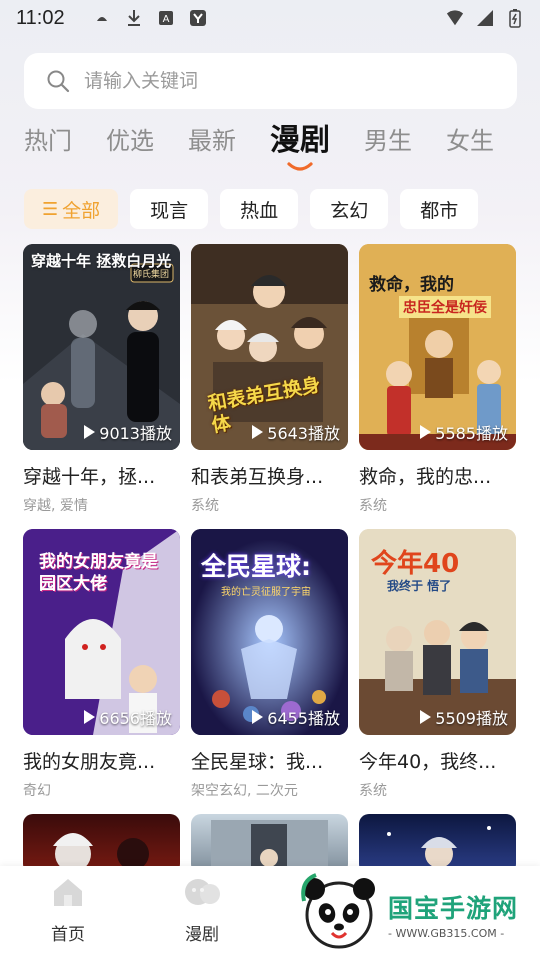 Image resolution: width=540 pixels, height=960 pixels. What do you see at coordinates (437, 632) in the screenshot?
I see `drama-cover: 今年40 我终于 悟了 5509播放` at bounding box center [437, 632].